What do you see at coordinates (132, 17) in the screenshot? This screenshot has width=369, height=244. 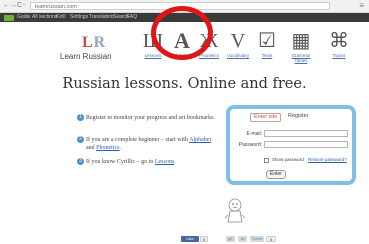 I see `topbar-item-faq: FAQ` at bounding box center [132, 17].